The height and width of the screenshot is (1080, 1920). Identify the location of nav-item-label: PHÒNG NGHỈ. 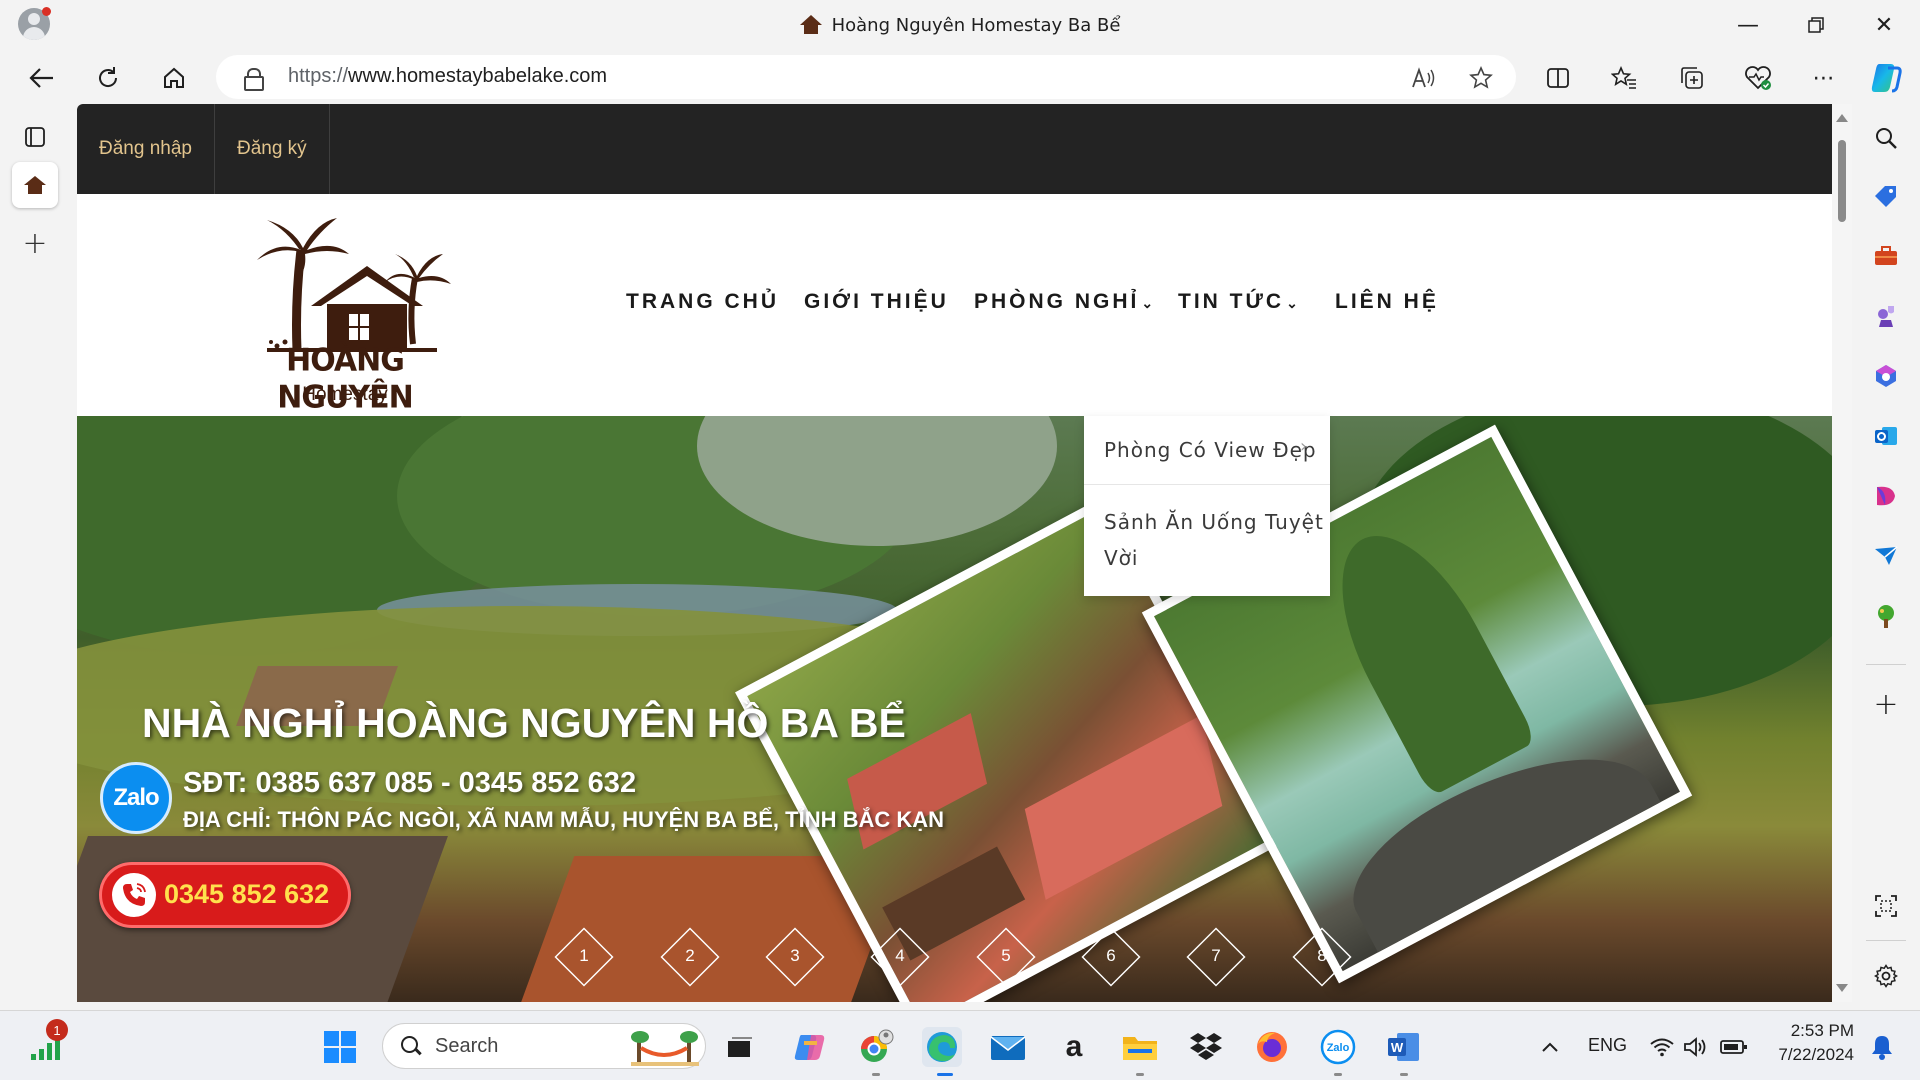
(1057, 301).